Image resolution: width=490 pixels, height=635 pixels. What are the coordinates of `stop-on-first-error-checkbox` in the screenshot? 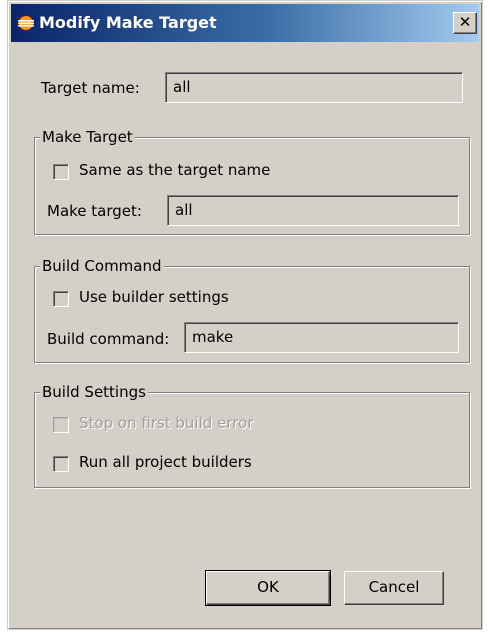 It's located at (61, 425).